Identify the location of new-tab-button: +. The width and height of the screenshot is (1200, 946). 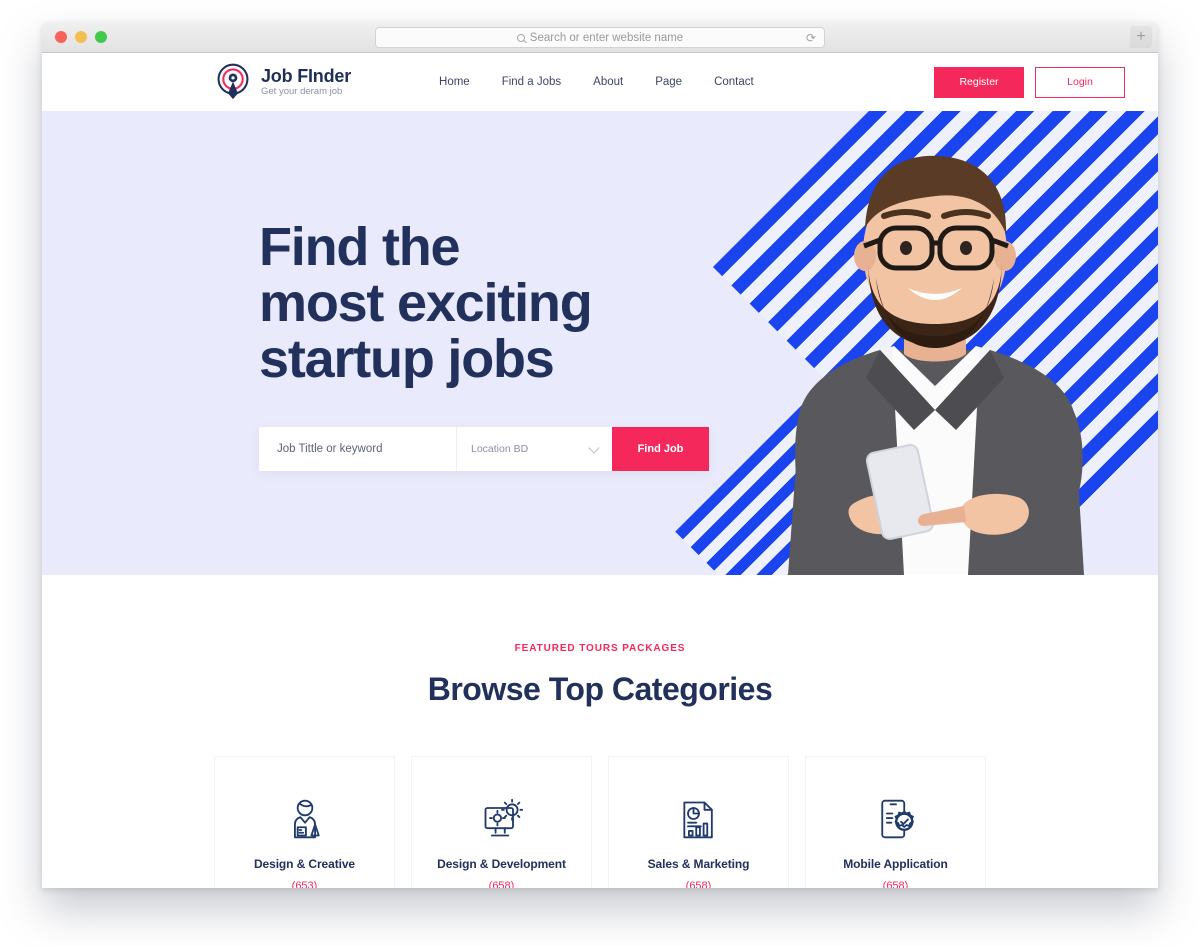
(1141, 37).